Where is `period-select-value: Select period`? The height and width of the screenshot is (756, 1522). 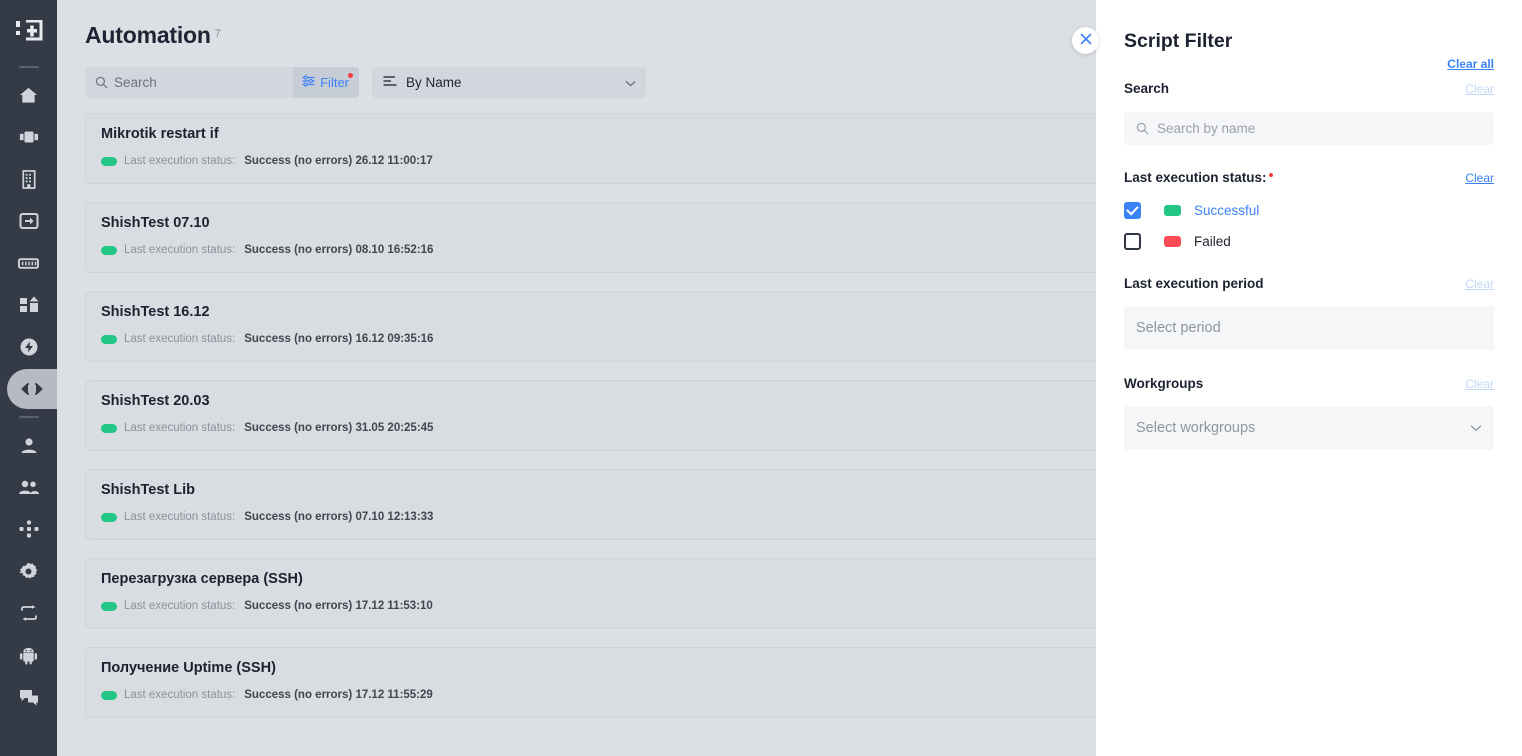 period-select-value: Select period is located at coordinates (1178, 328).